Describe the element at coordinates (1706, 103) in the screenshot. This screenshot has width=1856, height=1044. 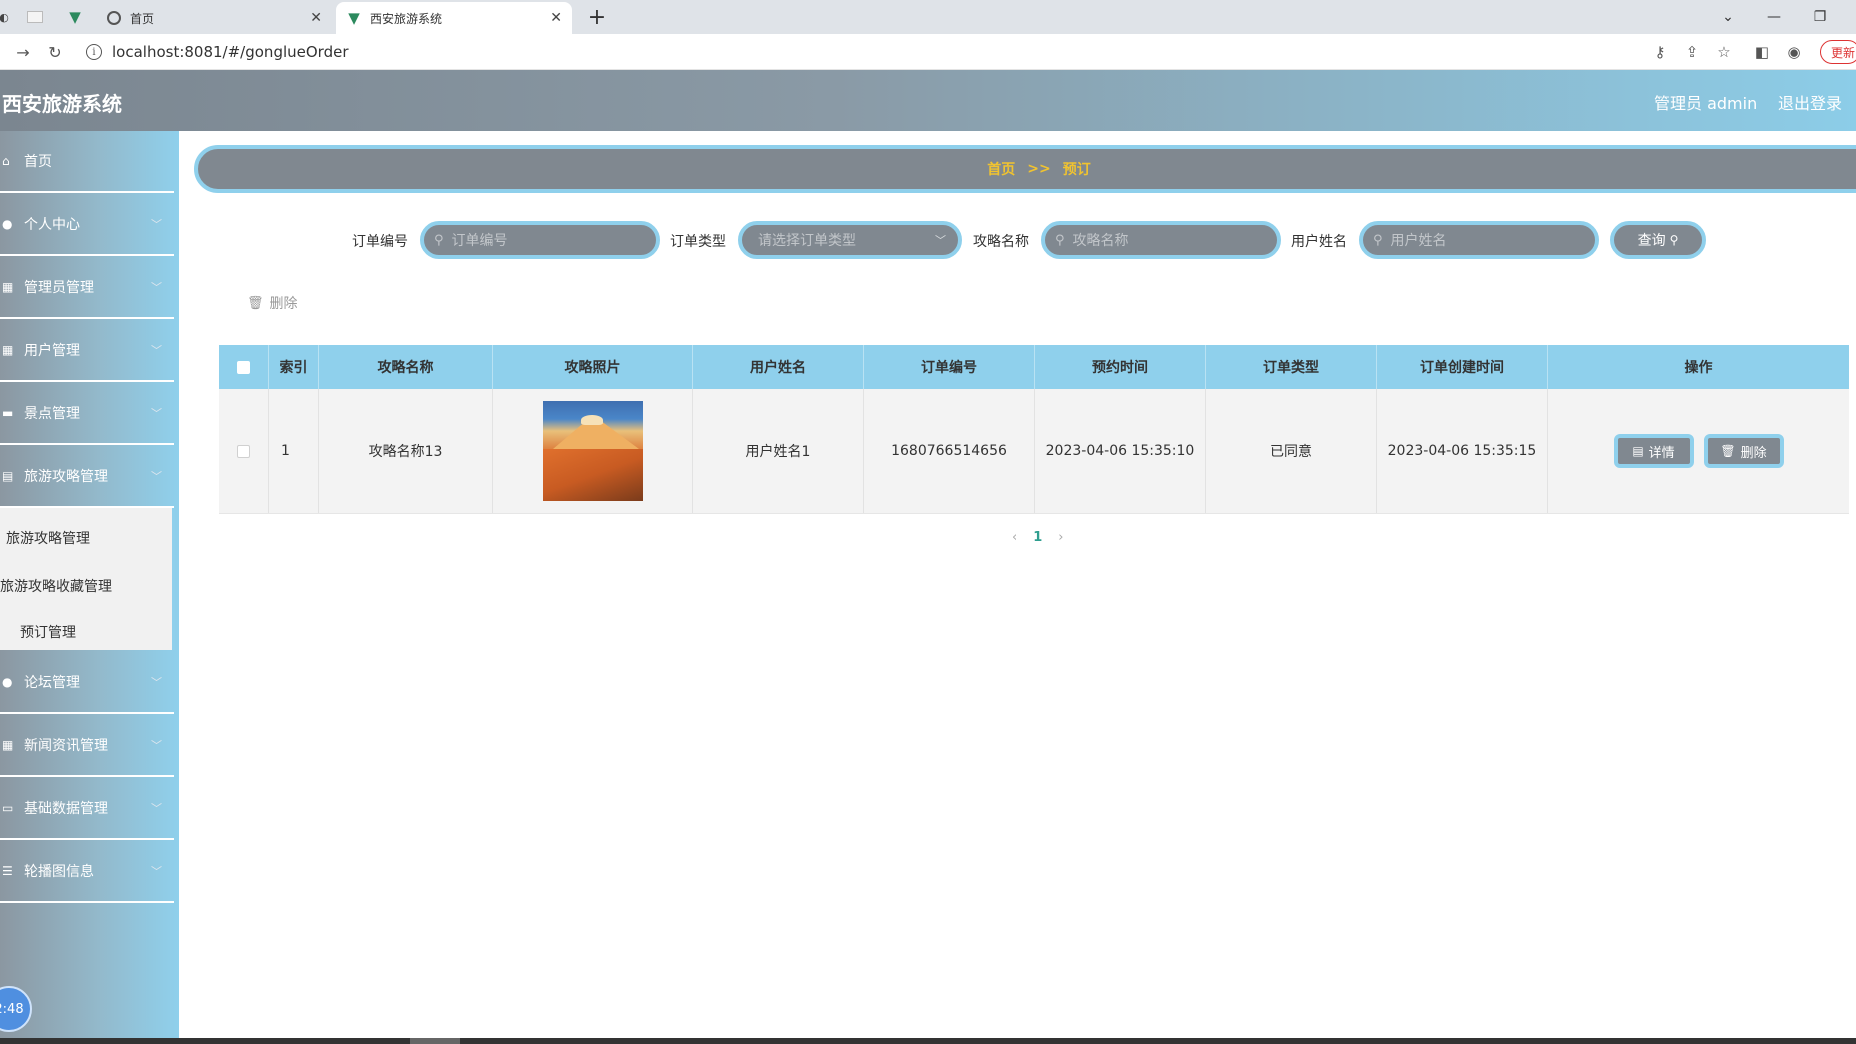
I see `admin-name: 管理员 admin` at that location.